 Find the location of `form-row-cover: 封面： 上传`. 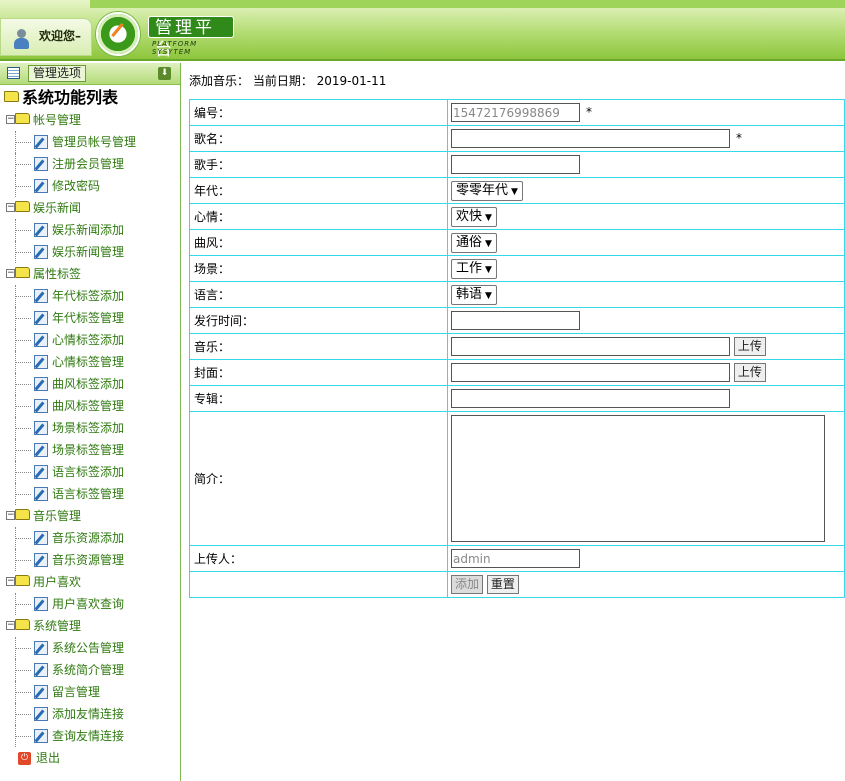

form-row-cover: 封面： 上传 is located at coordinates (517, 372).